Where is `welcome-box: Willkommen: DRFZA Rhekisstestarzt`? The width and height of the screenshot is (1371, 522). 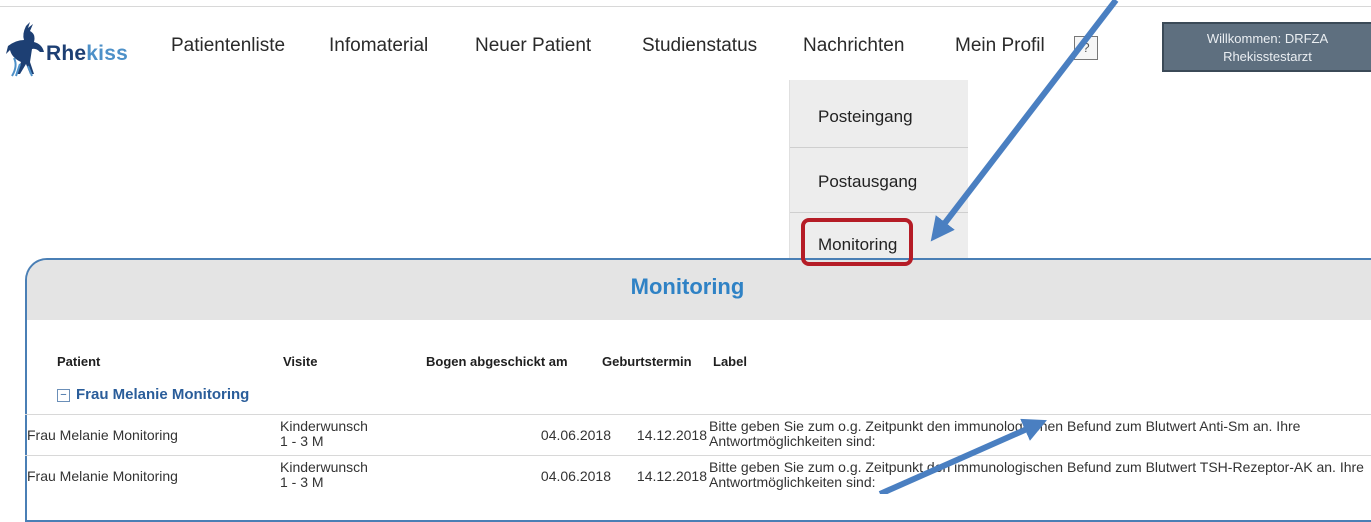
welcome-box: Willkommen: DRFZA Rhekisstestarzt is located at coordinates (1266, 47).